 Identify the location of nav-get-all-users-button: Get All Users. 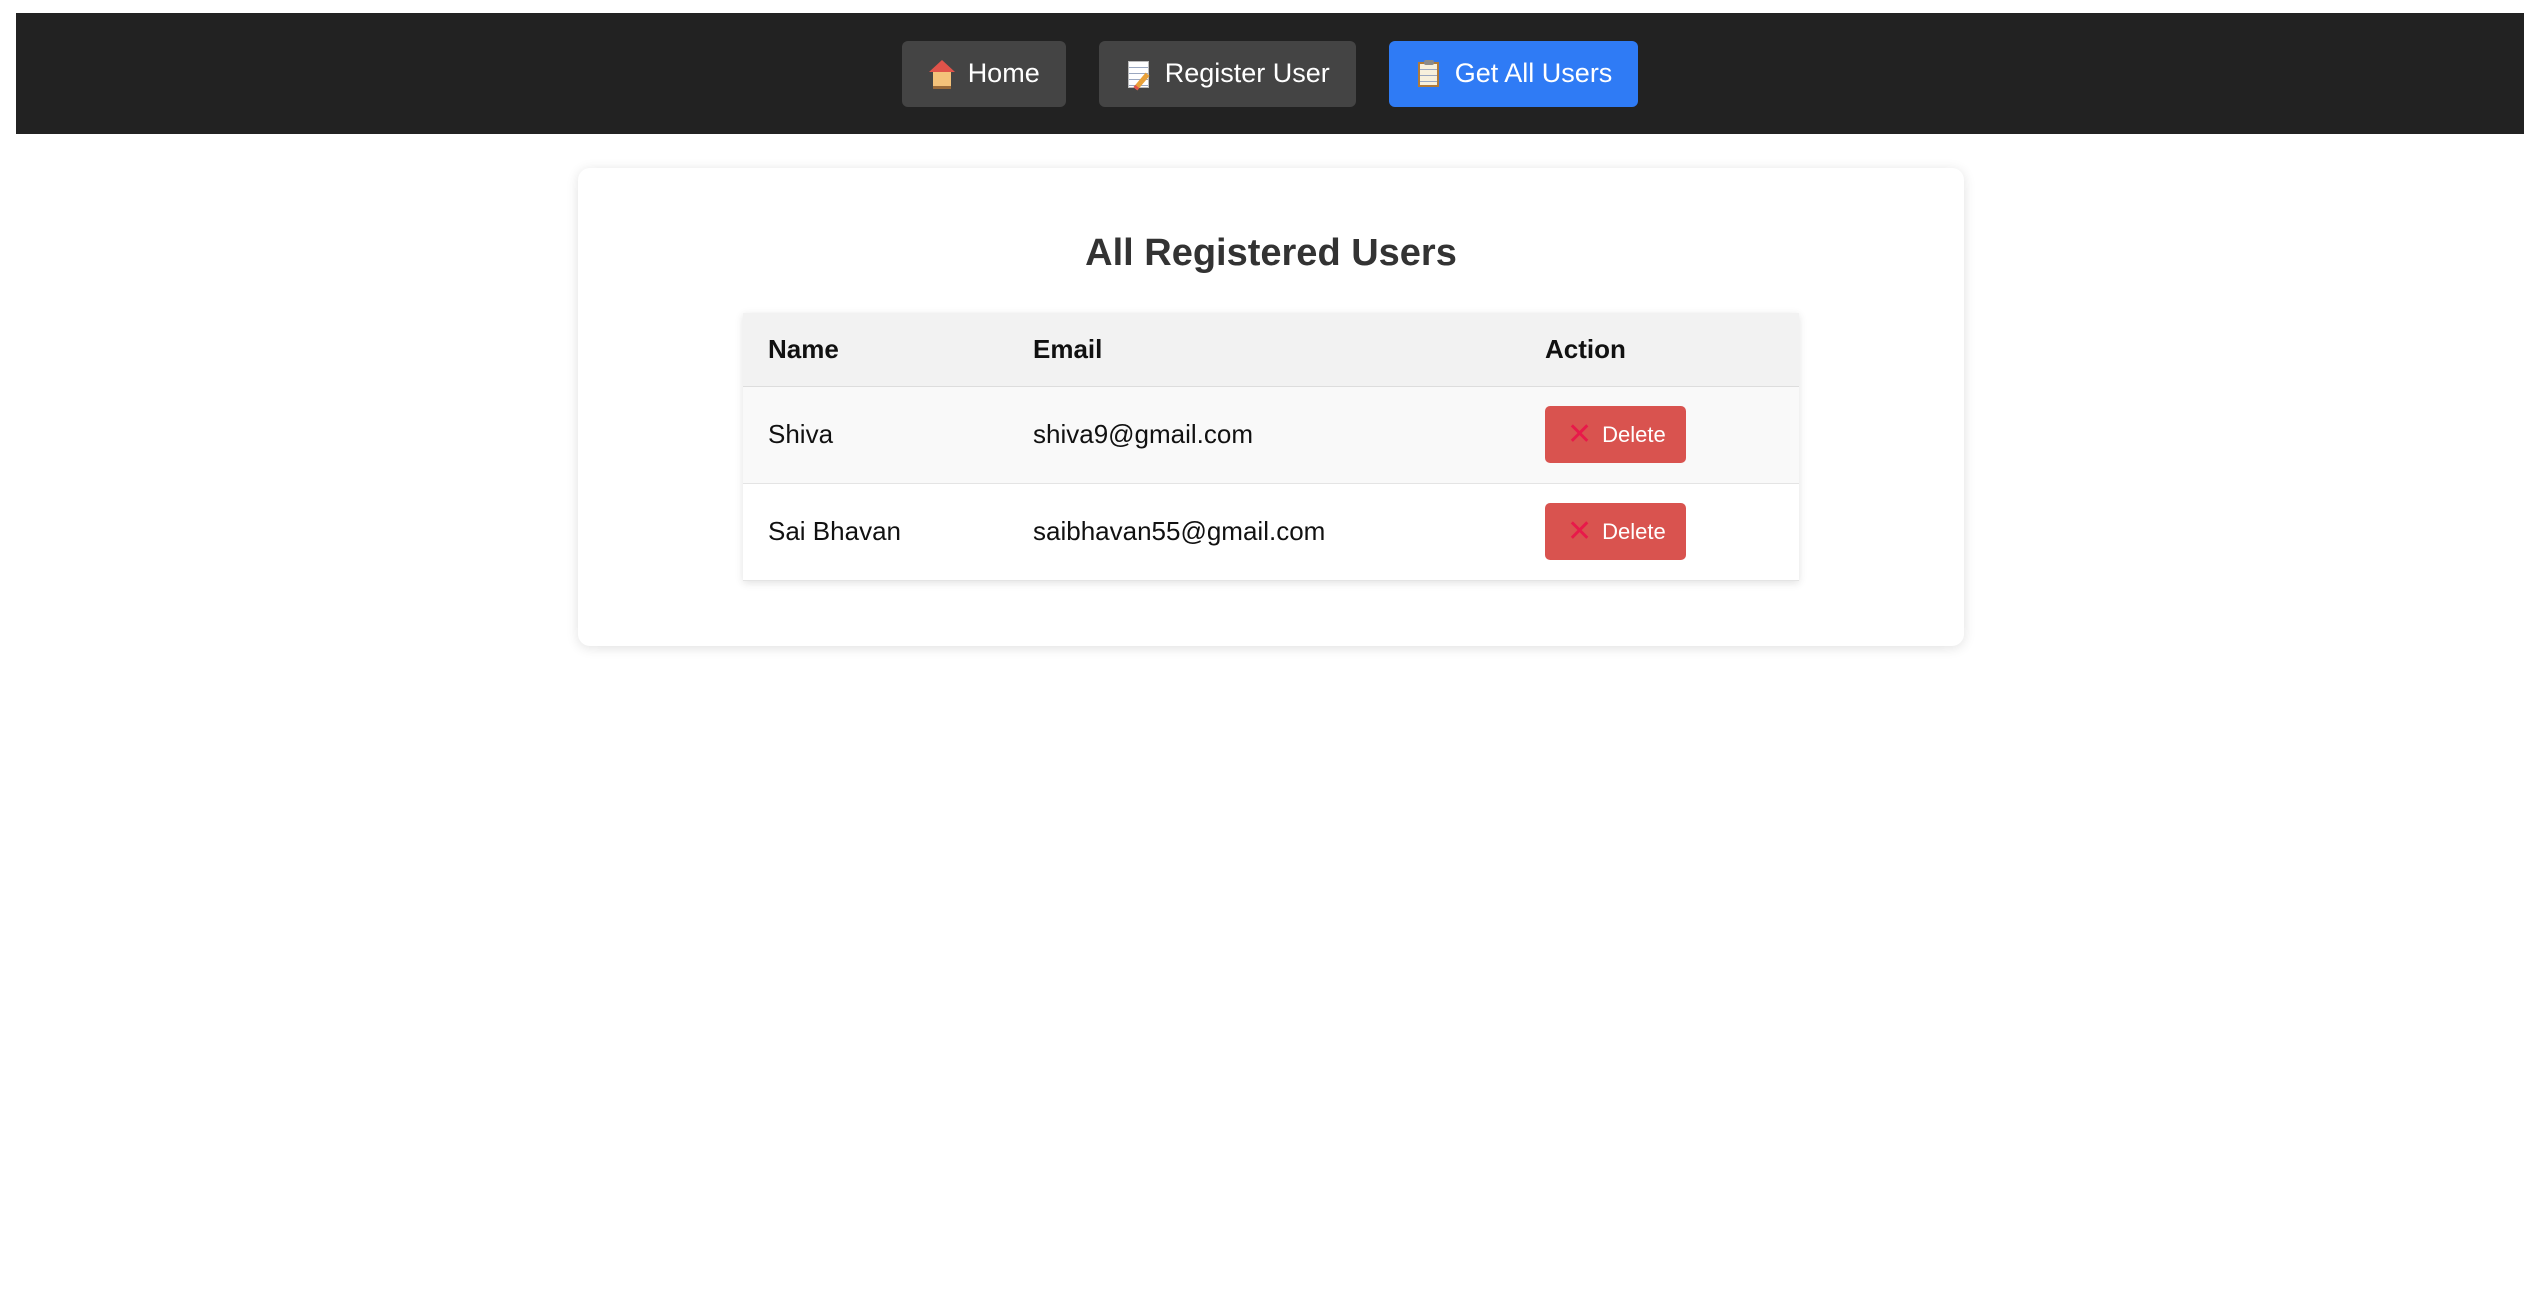
(1513, 73).